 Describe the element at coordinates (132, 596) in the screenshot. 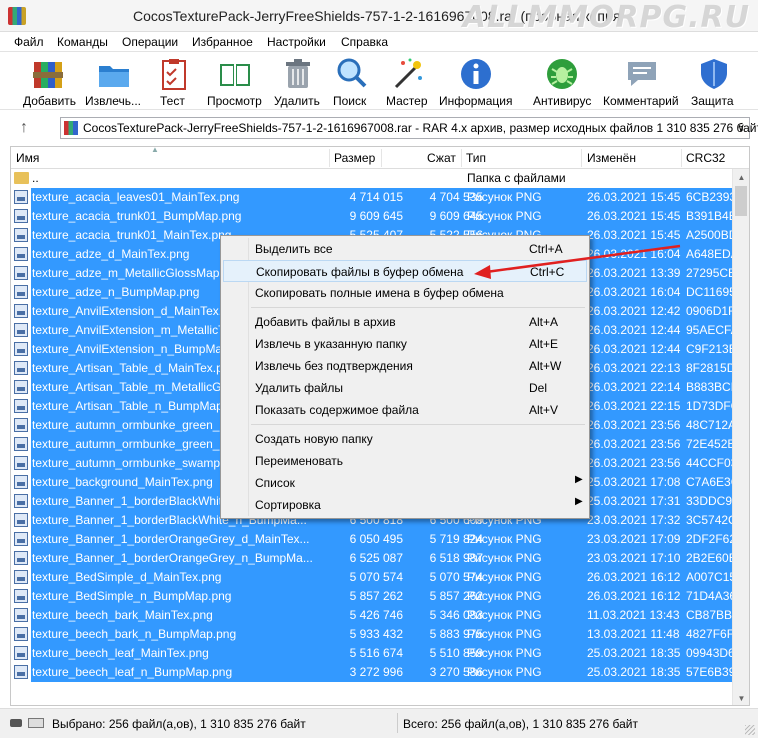

I see `row-name: texture_BedSimple_n_BumpMap.png` at that location.